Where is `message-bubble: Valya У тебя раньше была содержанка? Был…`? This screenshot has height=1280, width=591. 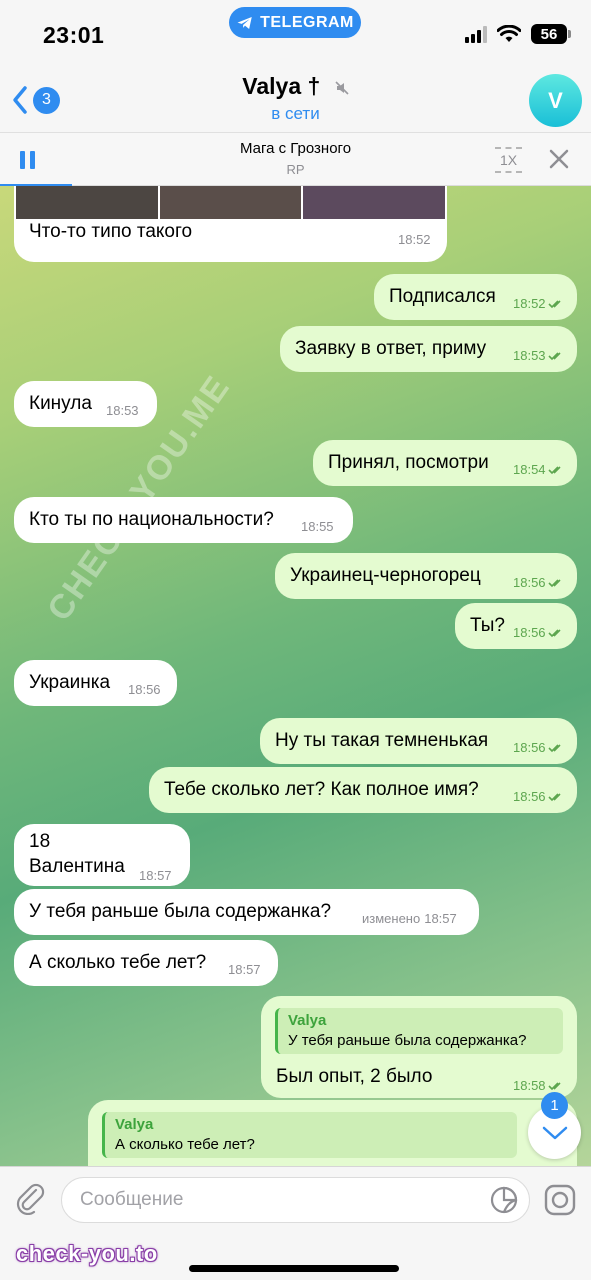
message-bubble: Valya У тебя раньше была содержанка? Был… is located at coordinates (419, 1047).